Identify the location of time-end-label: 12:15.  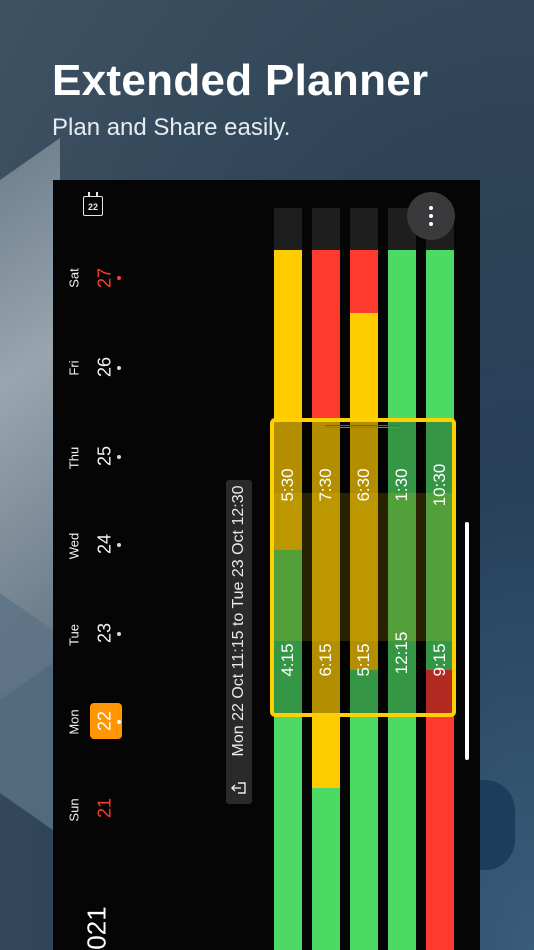
(401, 653).